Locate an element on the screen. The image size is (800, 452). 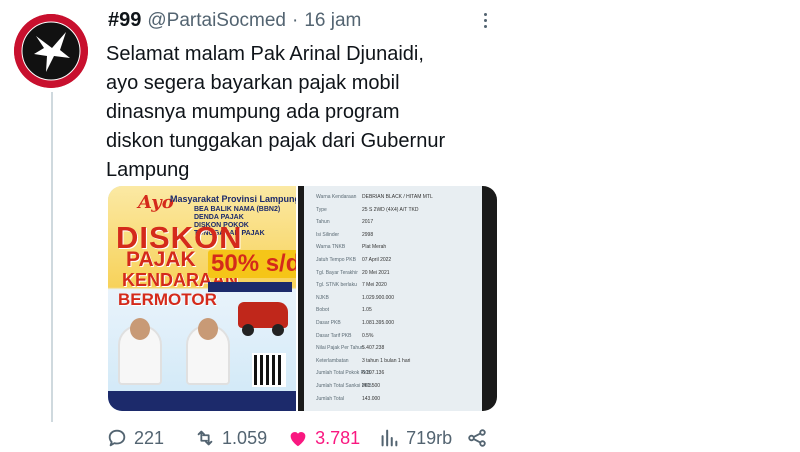
heart-icon is located at coordinates (298, 439).